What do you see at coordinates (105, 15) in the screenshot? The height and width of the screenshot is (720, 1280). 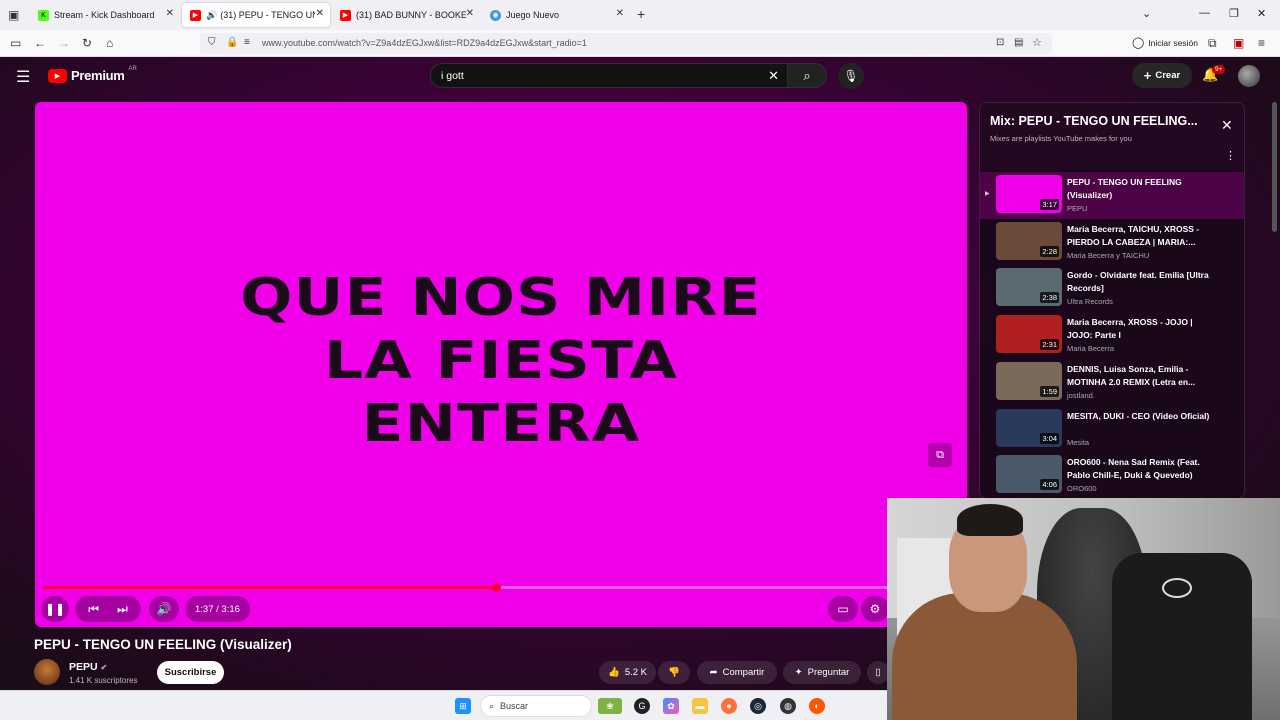 I see `tab-kick-dashboard: K Stream - Kick Dashboard ✕` at bounding box center [105, 15].